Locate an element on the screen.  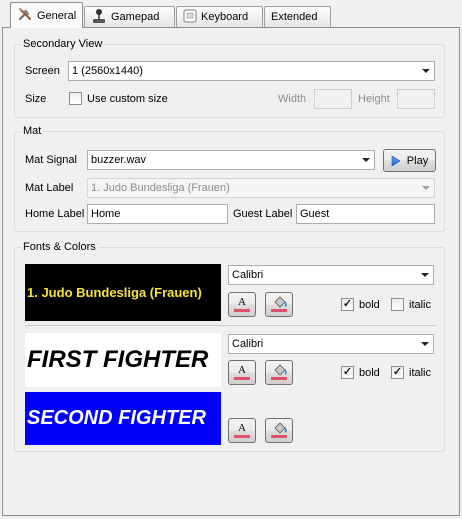
height-label: Height is located at coordinates (374, 99).